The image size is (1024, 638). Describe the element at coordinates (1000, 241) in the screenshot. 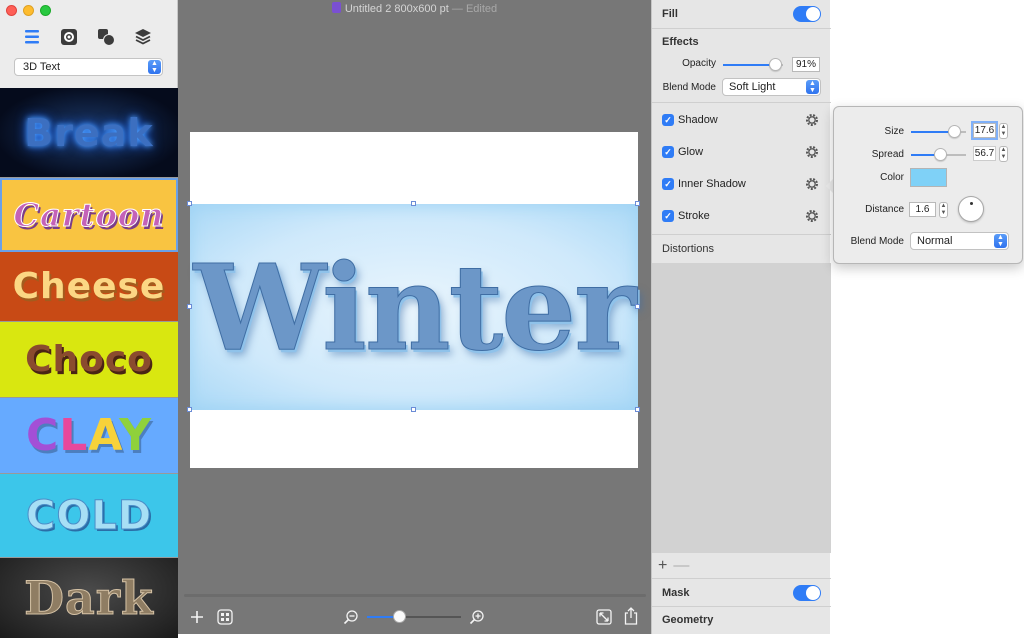

I see `chevron-updown-icon: ▲ ▼` at that location.